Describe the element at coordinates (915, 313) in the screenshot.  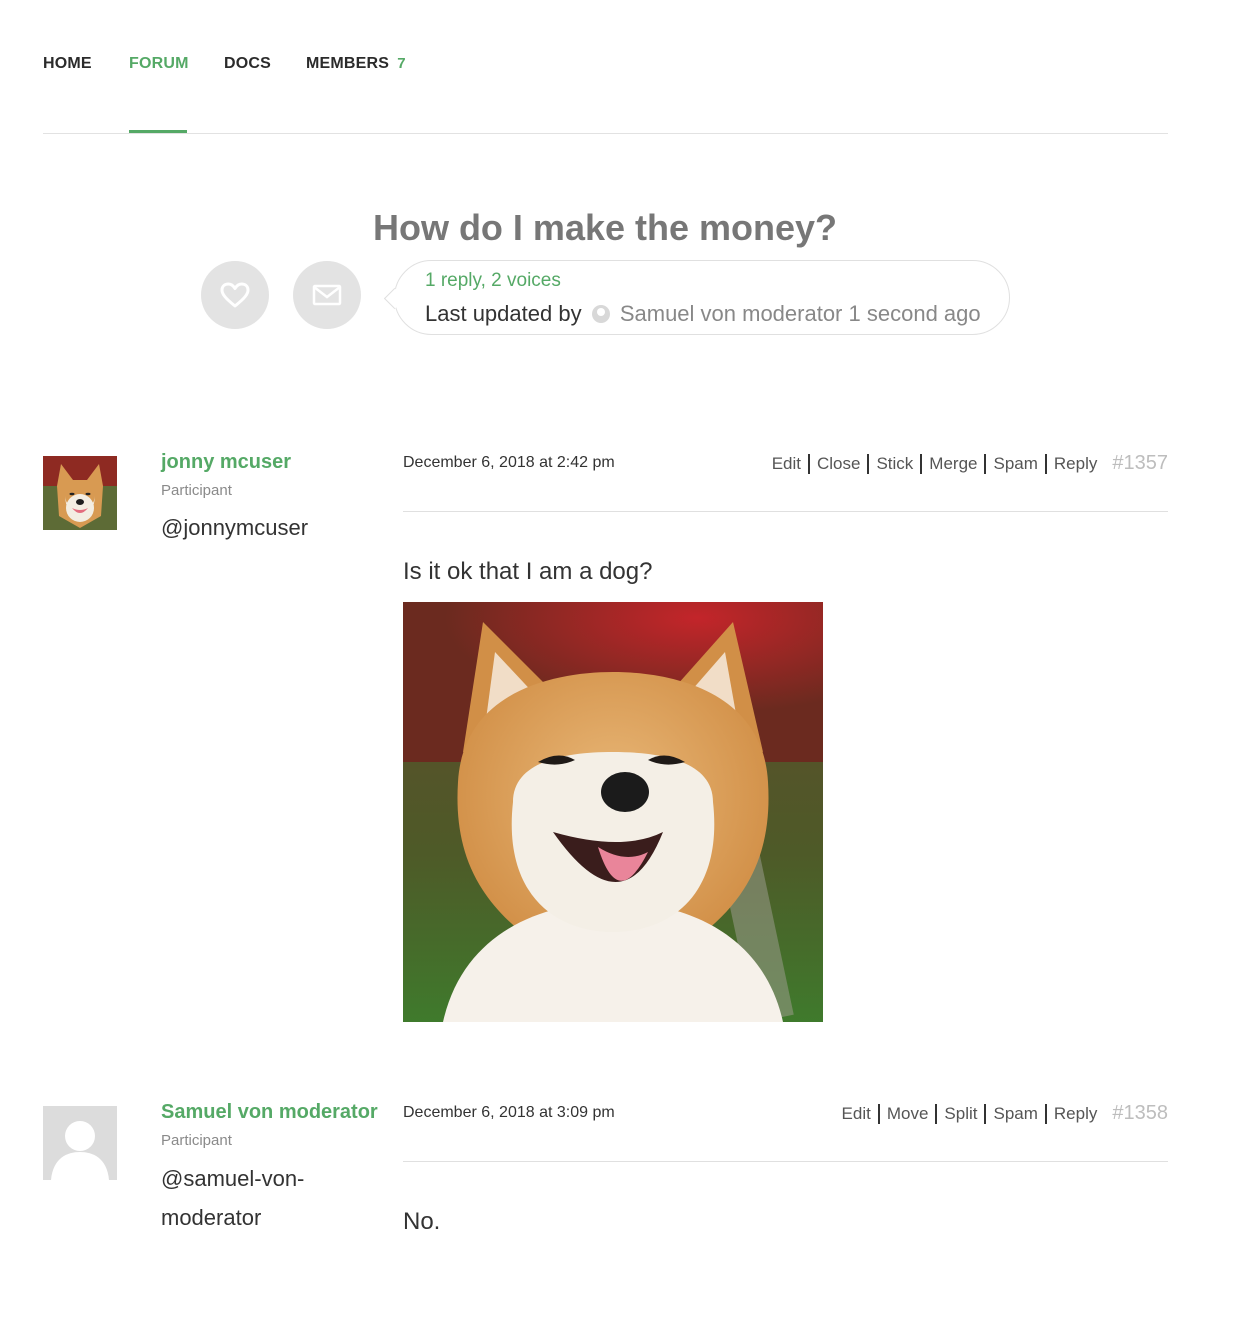
I see `last-updated-time-link: 1 second ago` at that location.